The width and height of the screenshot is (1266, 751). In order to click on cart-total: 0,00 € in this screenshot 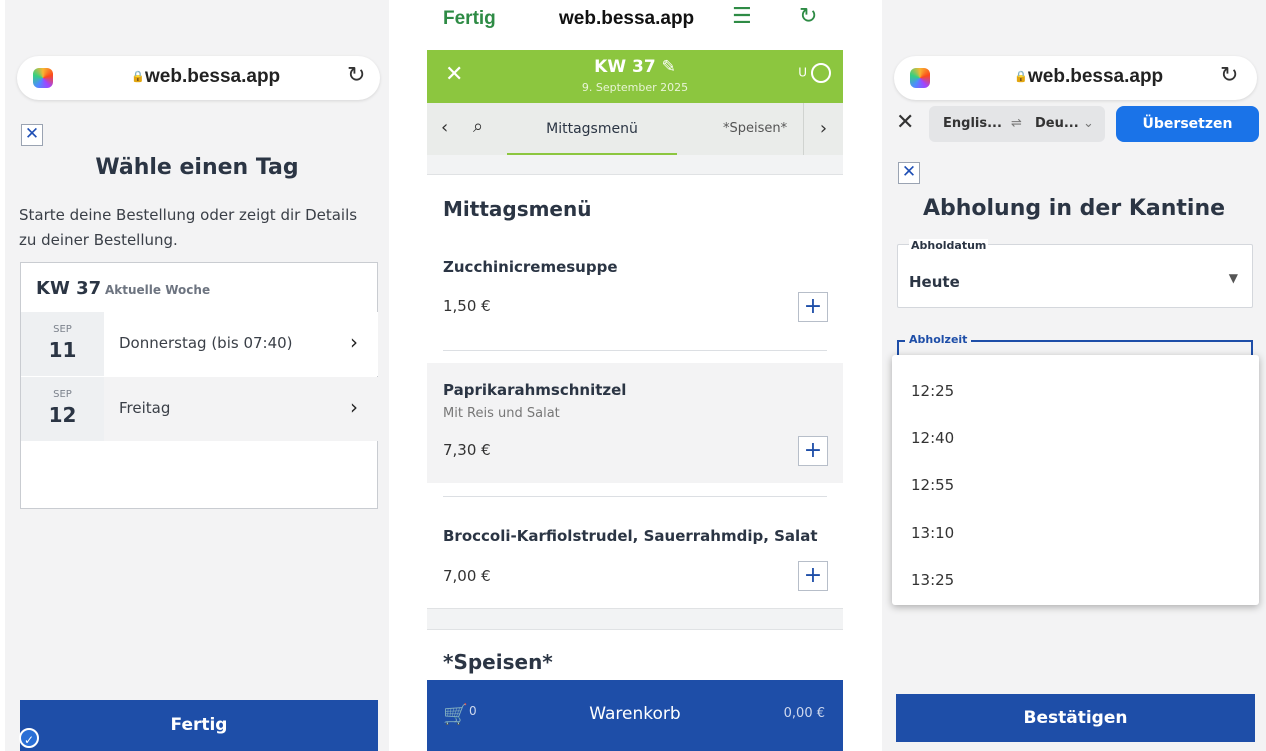, I will do `click(804, 713)`.